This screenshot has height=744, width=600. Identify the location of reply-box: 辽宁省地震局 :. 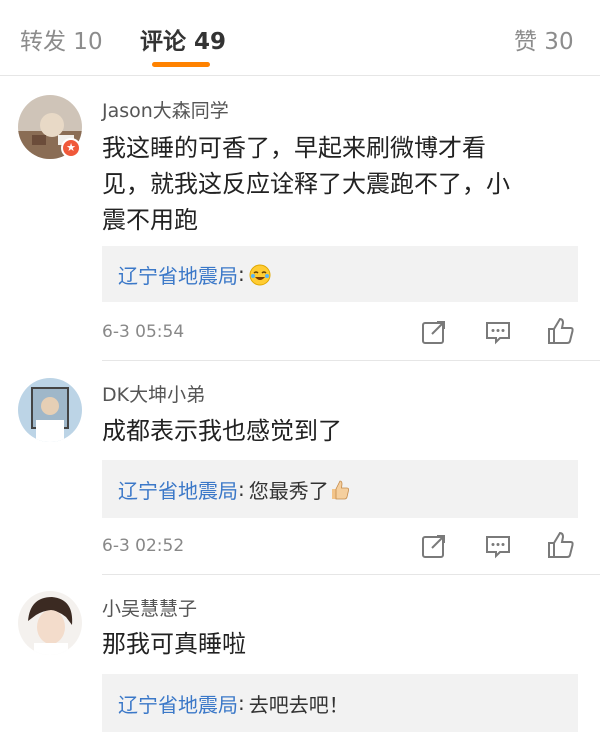
(340, 274).